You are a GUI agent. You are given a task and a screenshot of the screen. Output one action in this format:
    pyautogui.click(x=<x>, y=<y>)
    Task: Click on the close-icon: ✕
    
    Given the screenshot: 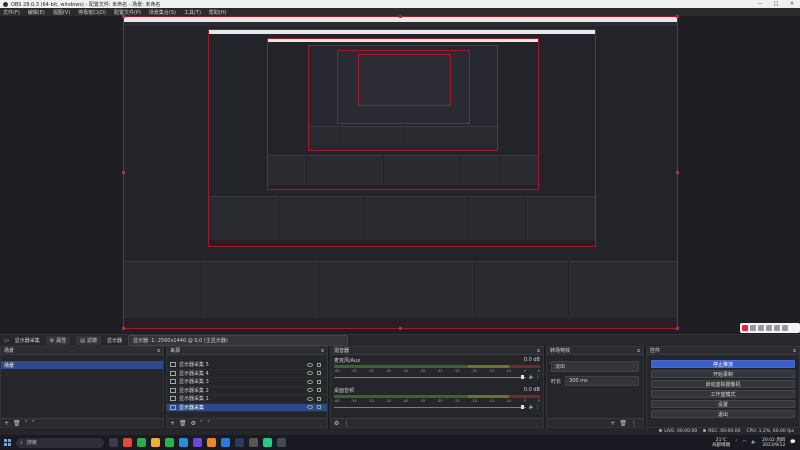 What is the action you would take?
    pyautogui.click(x=792, y=4)
    